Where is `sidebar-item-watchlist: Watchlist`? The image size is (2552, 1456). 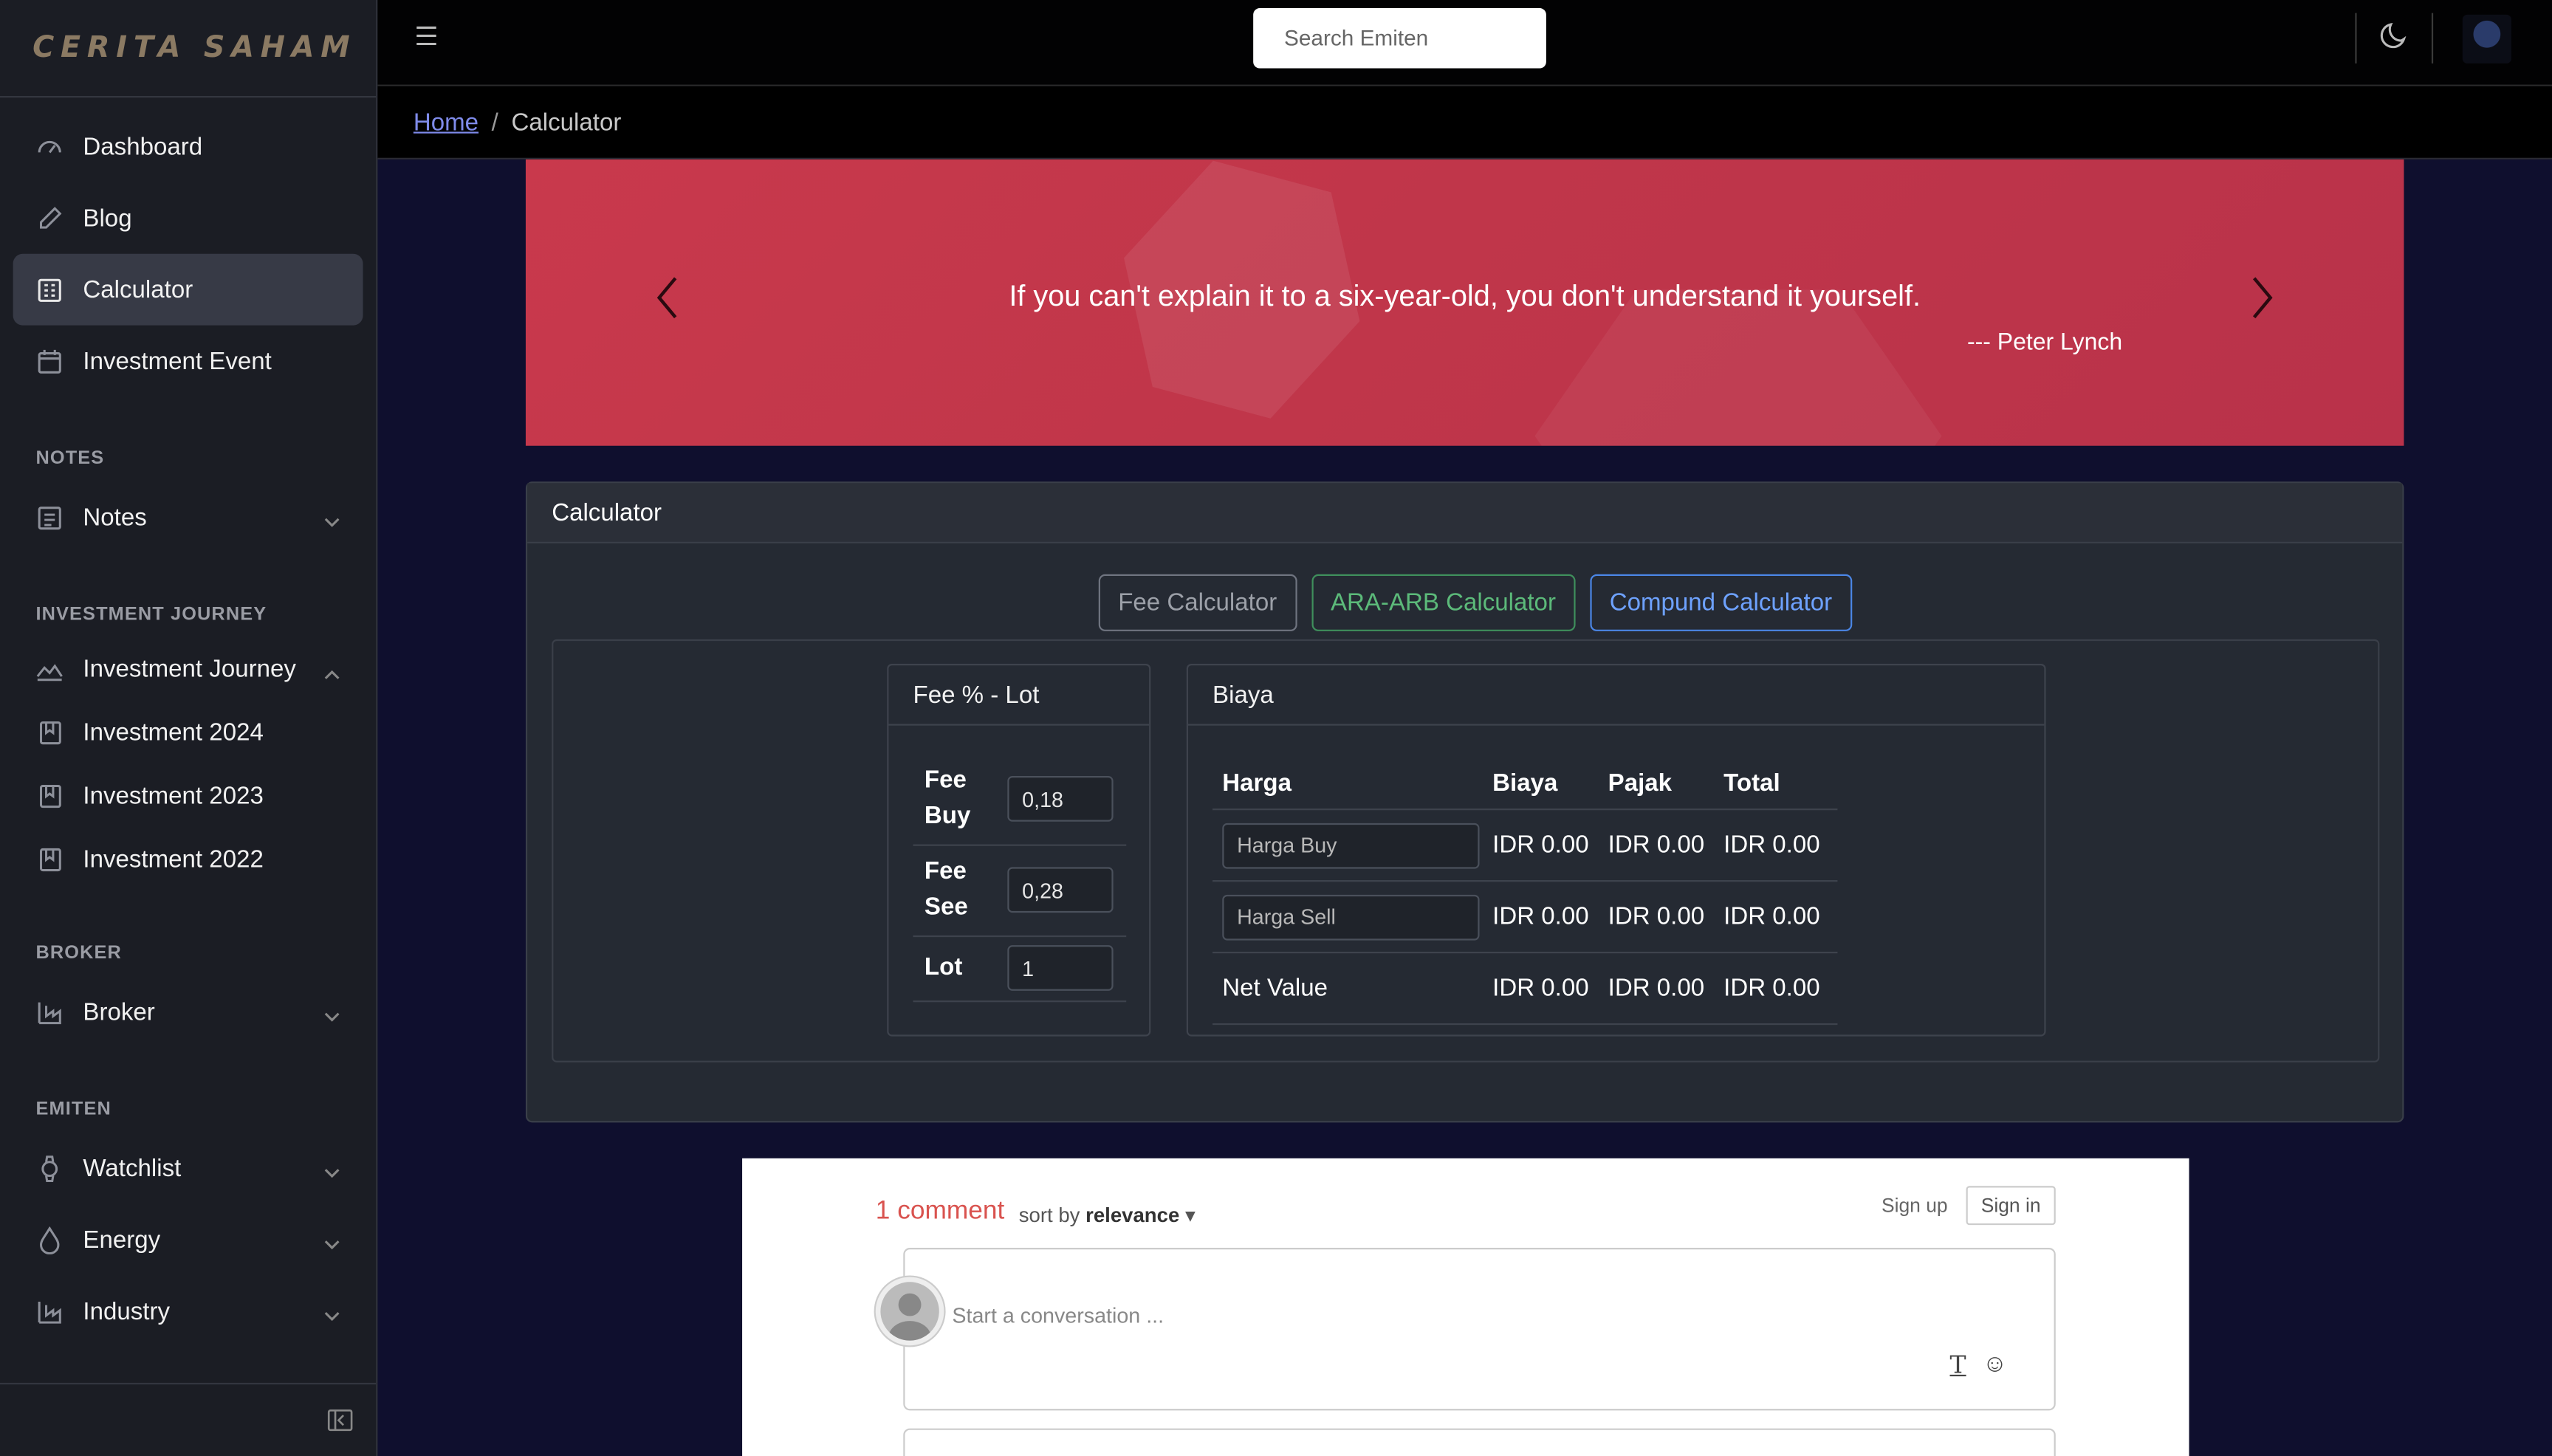
sidebar-item-watchlist: Watchlist is located at coordinates (188, 1168).